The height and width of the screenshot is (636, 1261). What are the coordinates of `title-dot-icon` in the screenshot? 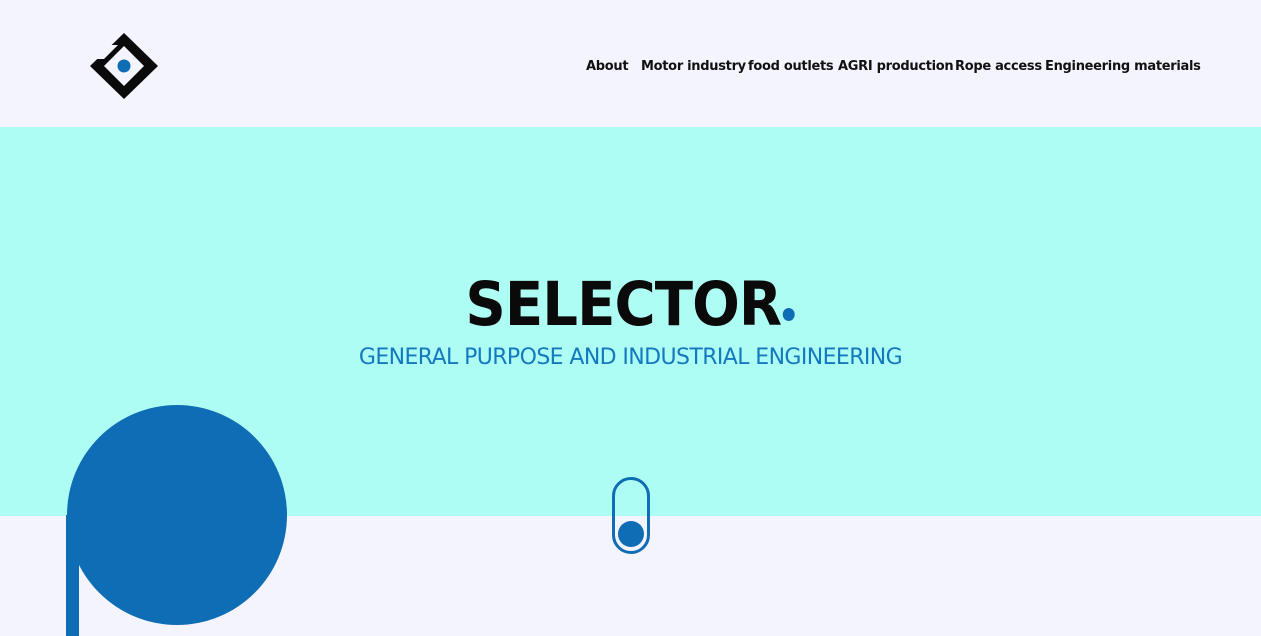 It's located at (789, 314).